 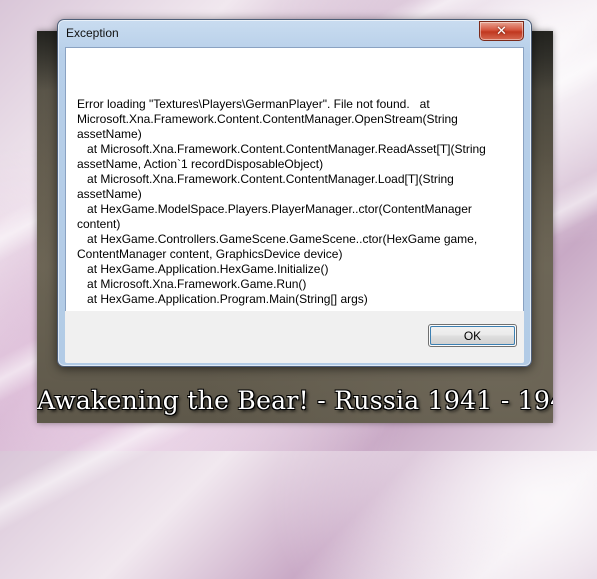 I want to click on close-button: ✕, so click(x=501, y=31).